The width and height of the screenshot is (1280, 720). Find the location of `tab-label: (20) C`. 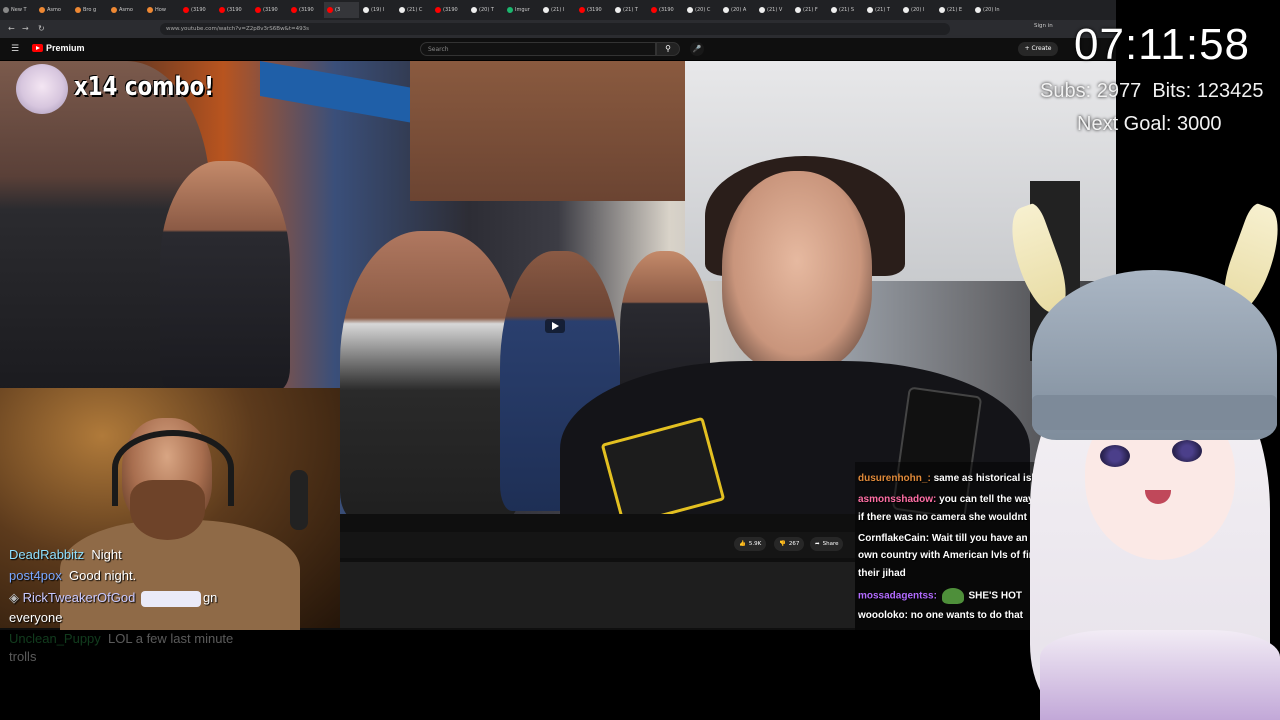

tab-label: (20) C is located at coordinates (703, 10).